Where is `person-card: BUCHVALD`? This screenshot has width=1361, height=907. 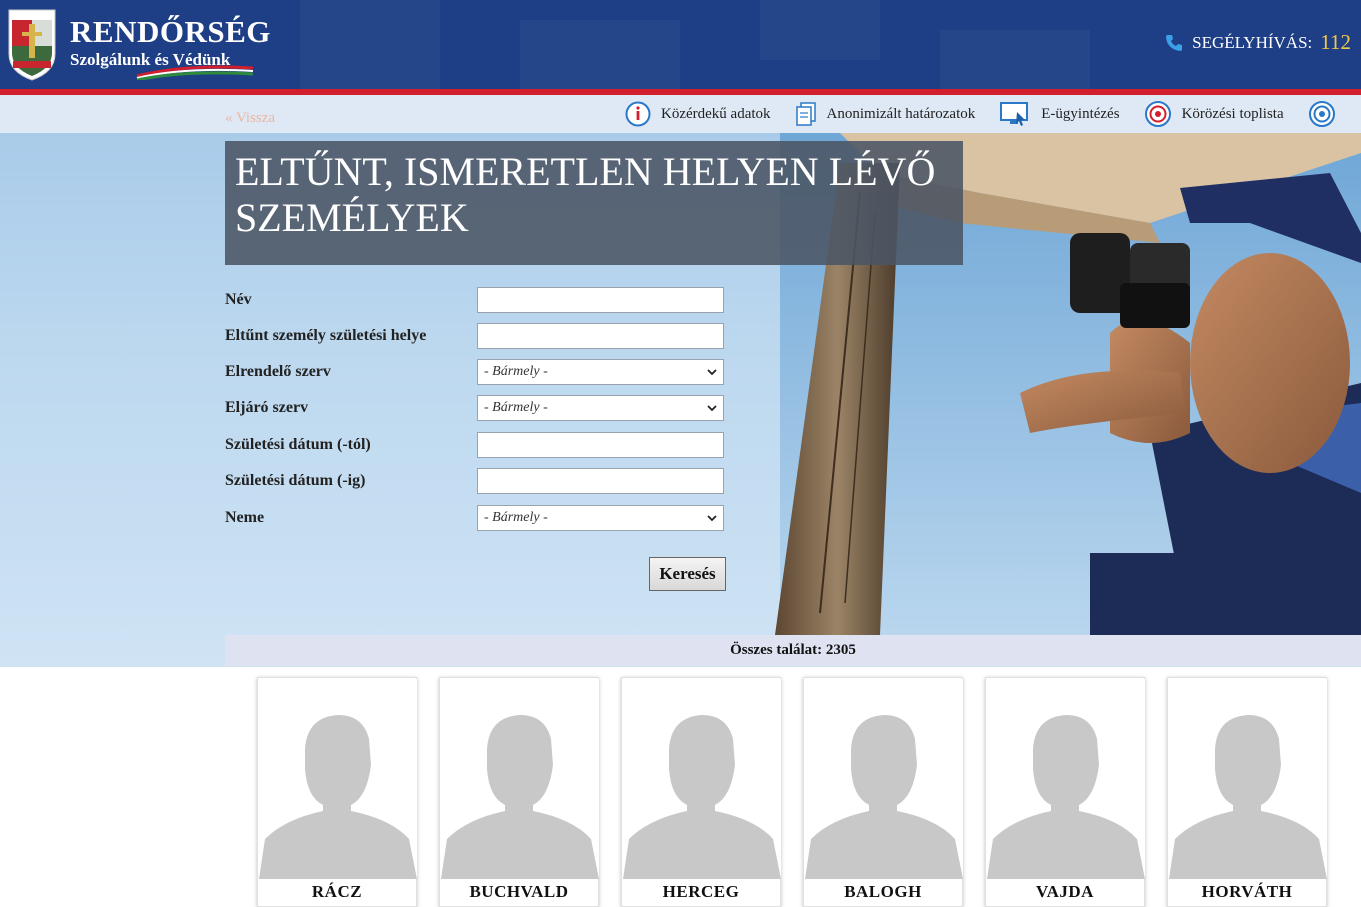 person-card: BUCHVALD is located at coordinates (519, 792).